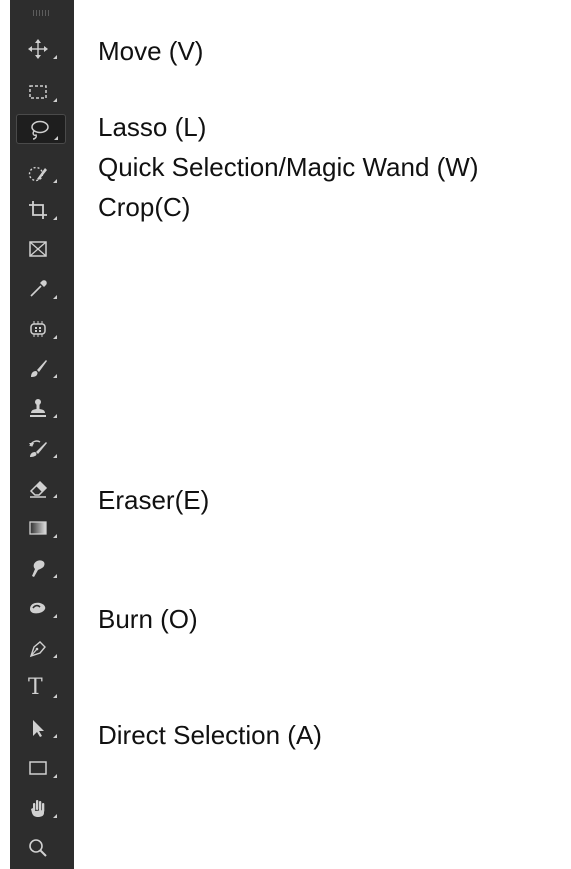  I want to click on tool-move, so click(41, 49).